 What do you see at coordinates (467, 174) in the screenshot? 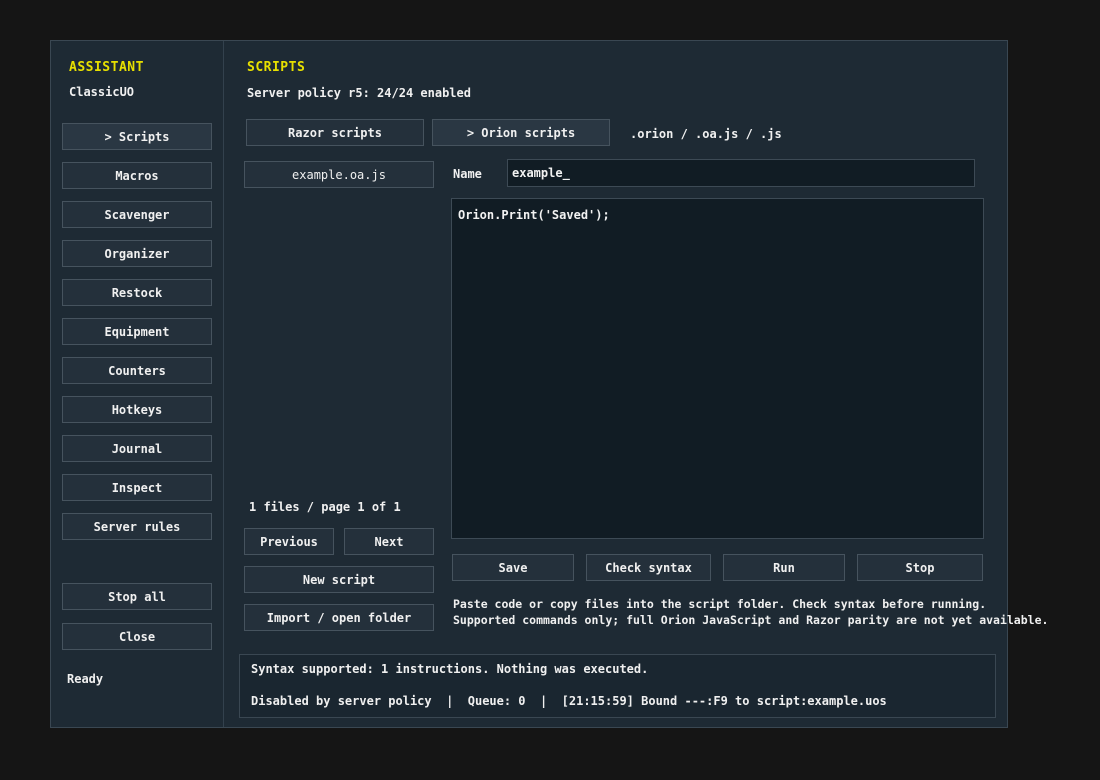
I see `name-label: Name` at bounding box center [467, 174].